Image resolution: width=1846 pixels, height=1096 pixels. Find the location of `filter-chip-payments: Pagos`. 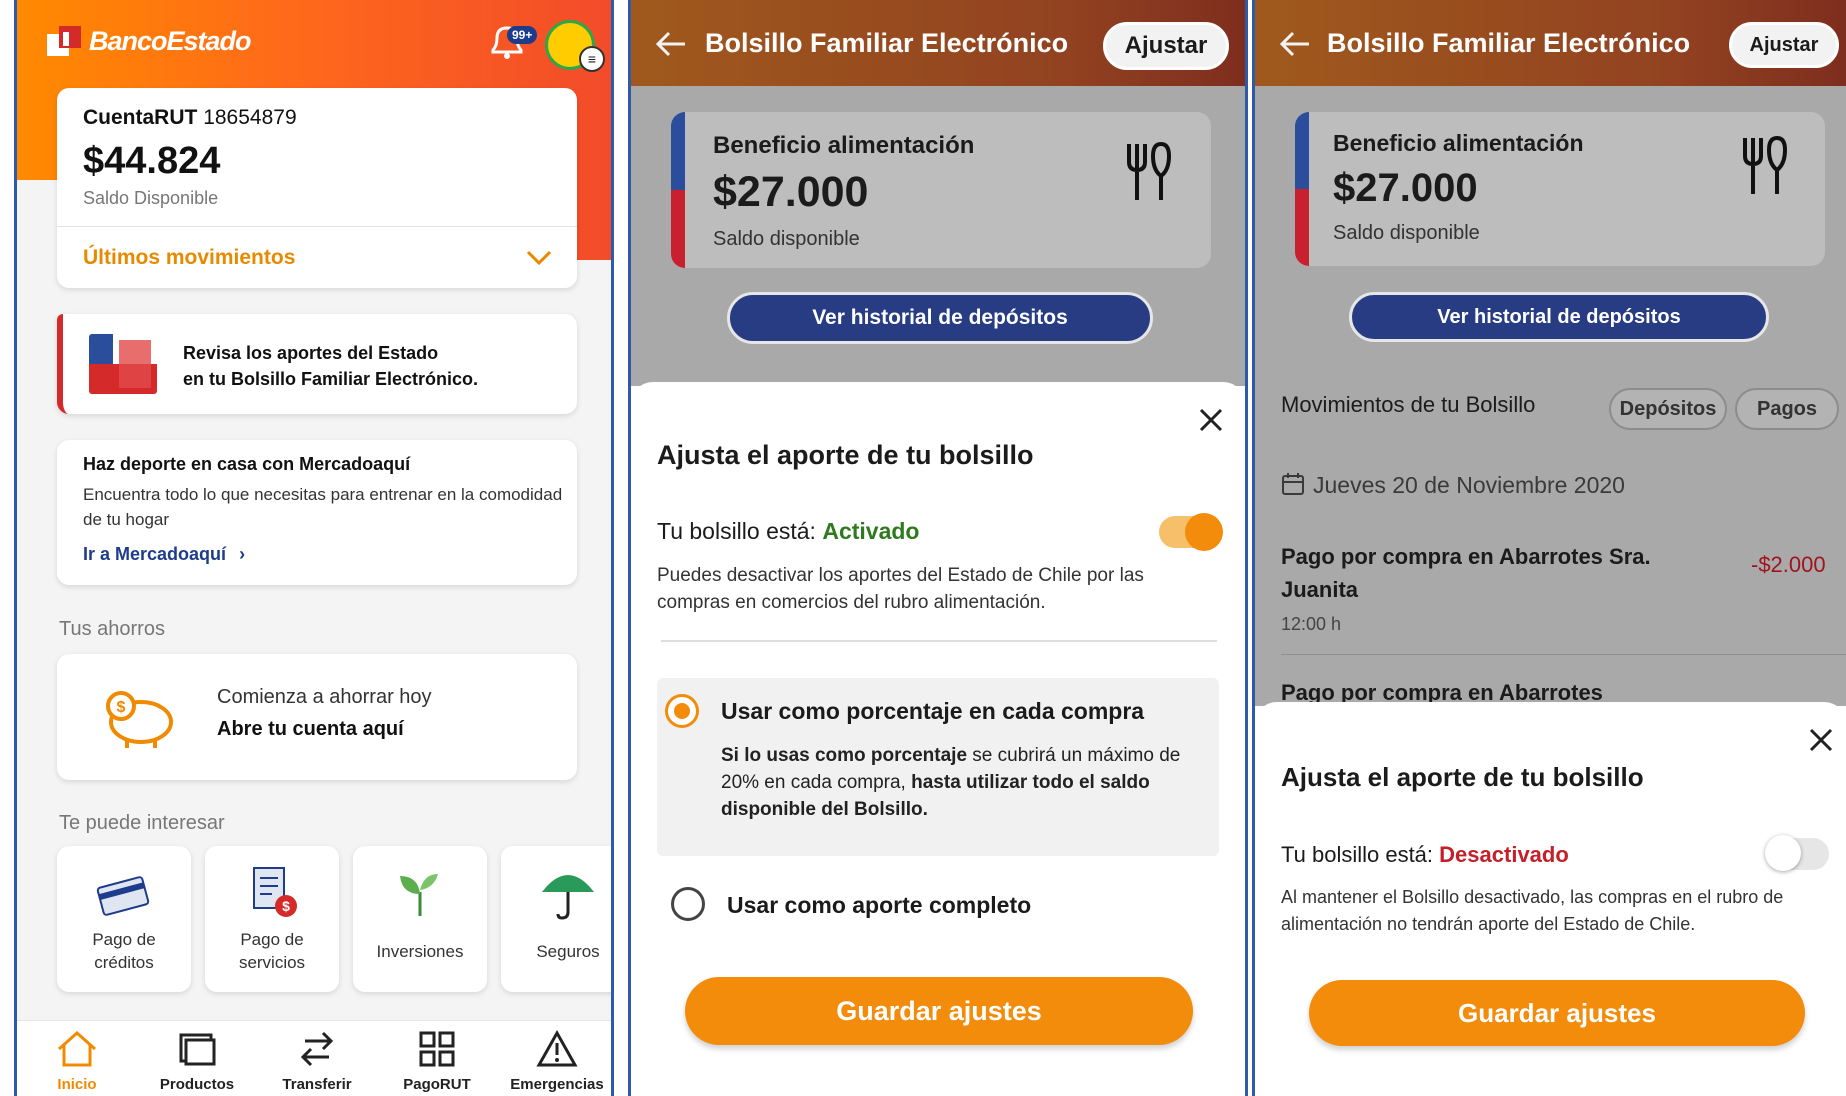

filter-chip-payments: Pagos is located at coordinates (1787, 409).